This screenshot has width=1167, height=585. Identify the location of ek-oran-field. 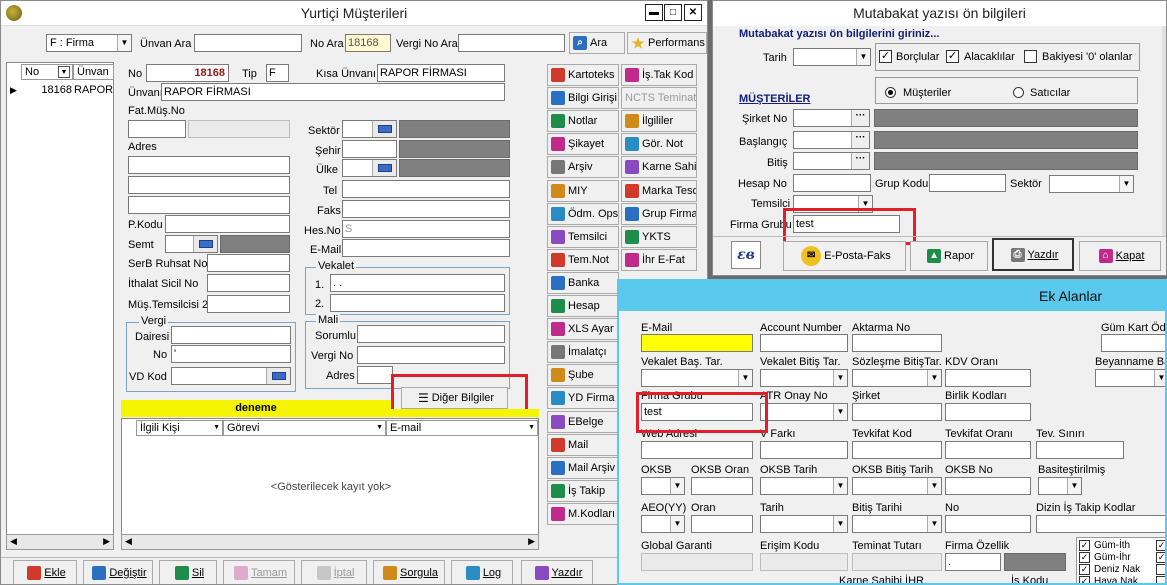
(722, 524).